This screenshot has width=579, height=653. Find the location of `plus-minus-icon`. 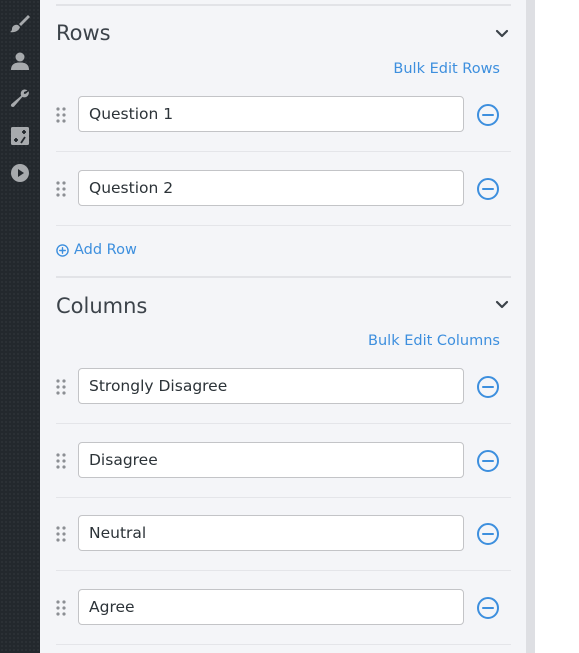

plus-minus-icon is located at coordinates (19, 135).